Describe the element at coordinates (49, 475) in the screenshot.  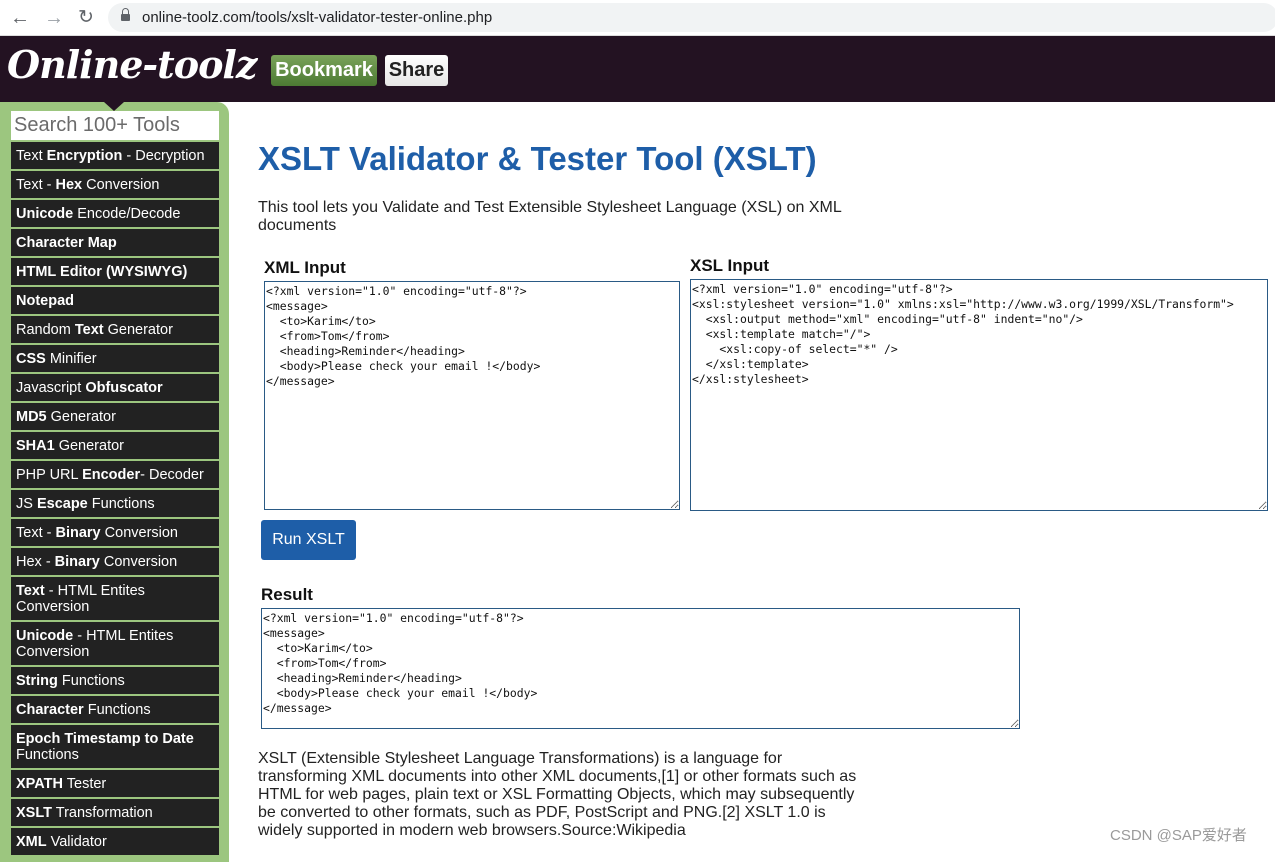
I see `sidebar-item-label: PHP URL` at that location.